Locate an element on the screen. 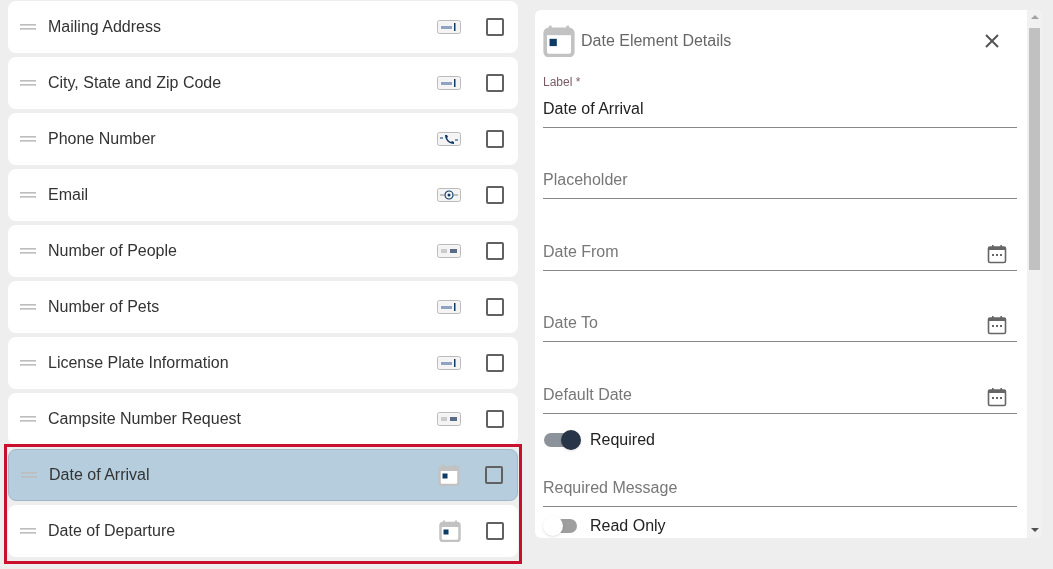  field-row: City, State and Zip Code is located at coordinates (263, 83).